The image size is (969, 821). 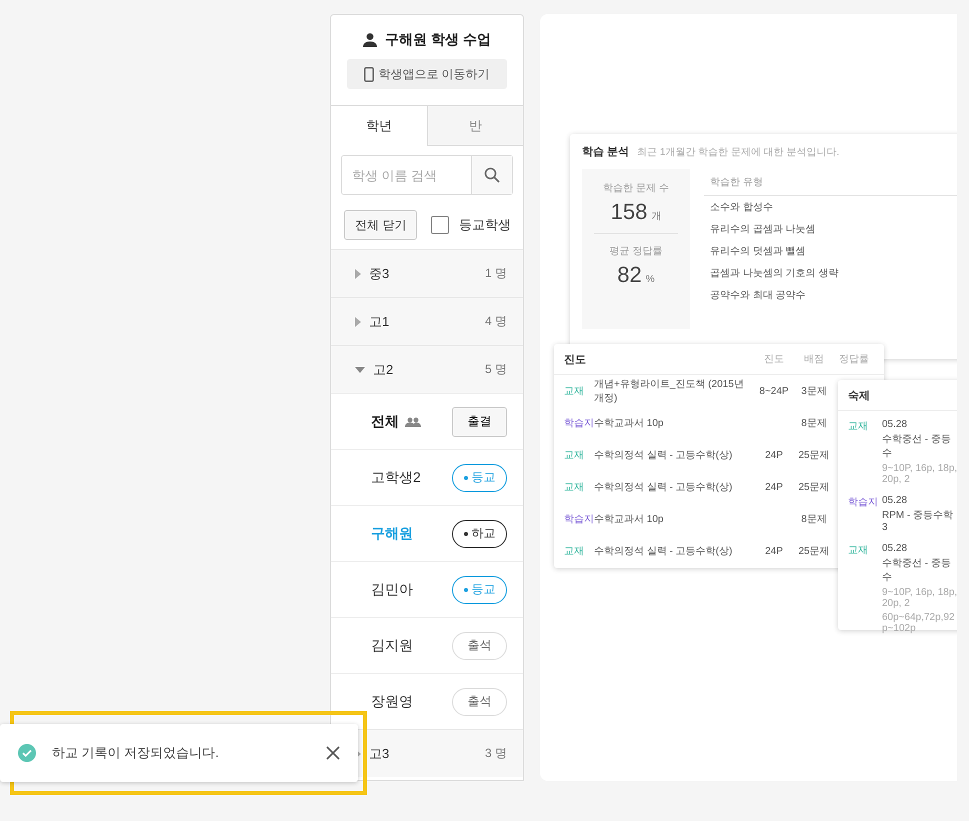 What do you see at coordinates (774, 274) in the screenshot?
I see `type-item: 곱셈과 나눗셈의 기호의 생략` at bounding box center [774, 274].